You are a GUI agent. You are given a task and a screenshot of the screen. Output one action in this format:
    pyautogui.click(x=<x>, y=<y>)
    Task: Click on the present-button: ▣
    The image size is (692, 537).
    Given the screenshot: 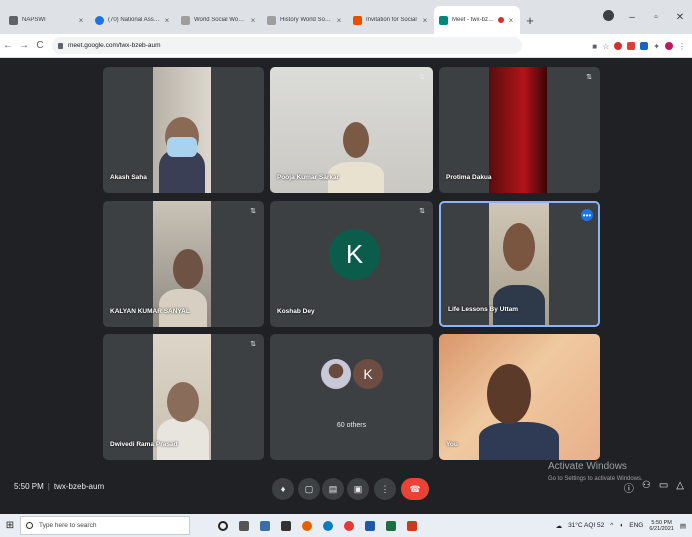 What is the action you would take?
    pyautogui.click(x=358, y=489)
    